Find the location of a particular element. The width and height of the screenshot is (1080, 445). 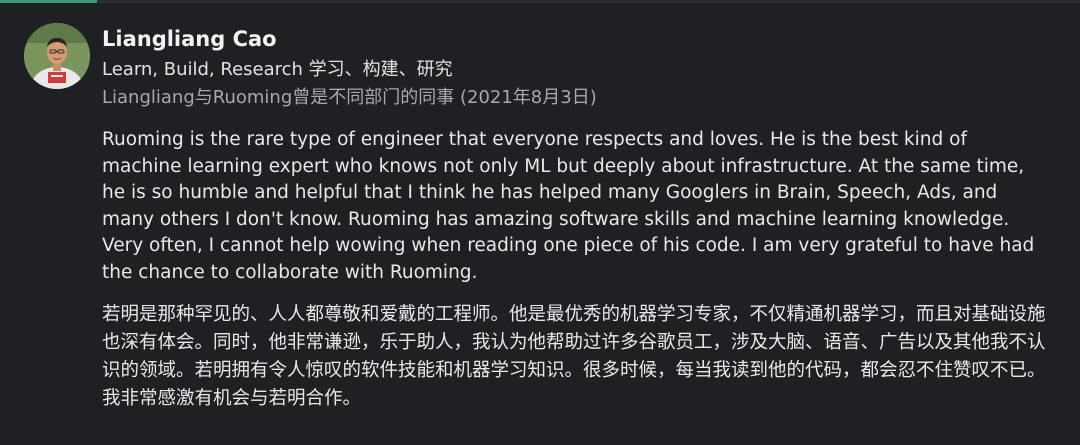

relationship-note: Liangliang与Ruoming曾是不同部门的同事 (2021年8月3日) is located at coordinates (349, 97).